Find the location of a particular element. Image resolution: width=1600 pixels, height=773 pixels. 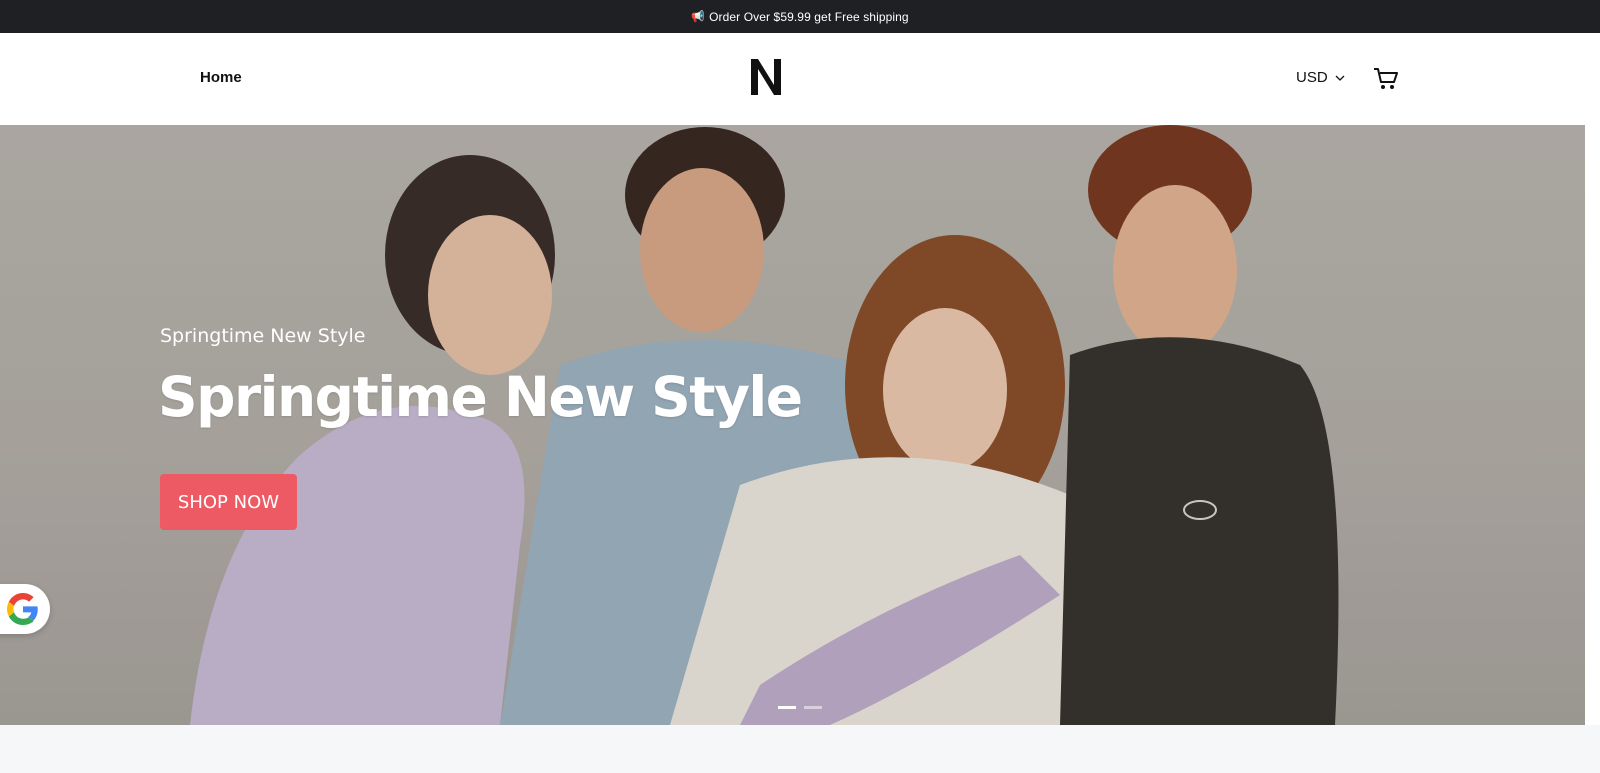

announcement-bar: 📢 Order Over $59.99 get Free shipping is located at coordinates (800, 16).